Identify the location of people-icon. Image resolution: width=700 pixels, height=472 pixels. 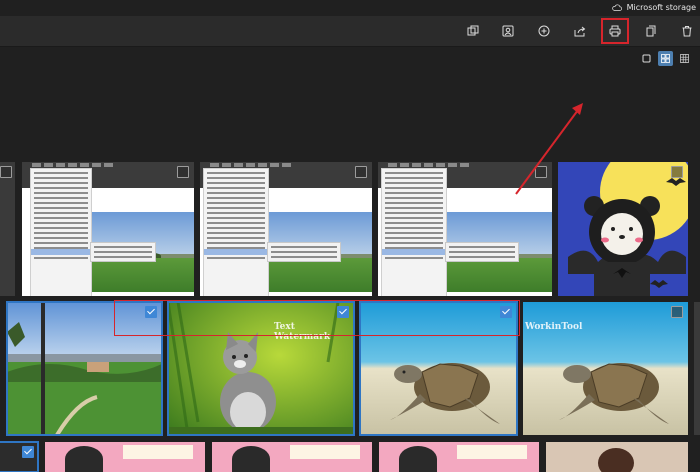
(508, 31).